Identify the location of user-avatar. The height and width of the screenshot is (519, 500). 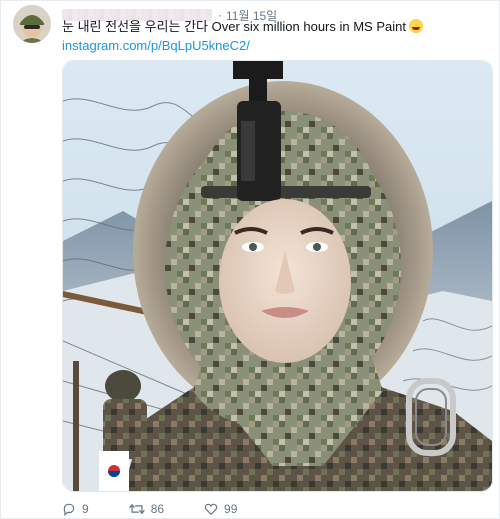
(32, 24).